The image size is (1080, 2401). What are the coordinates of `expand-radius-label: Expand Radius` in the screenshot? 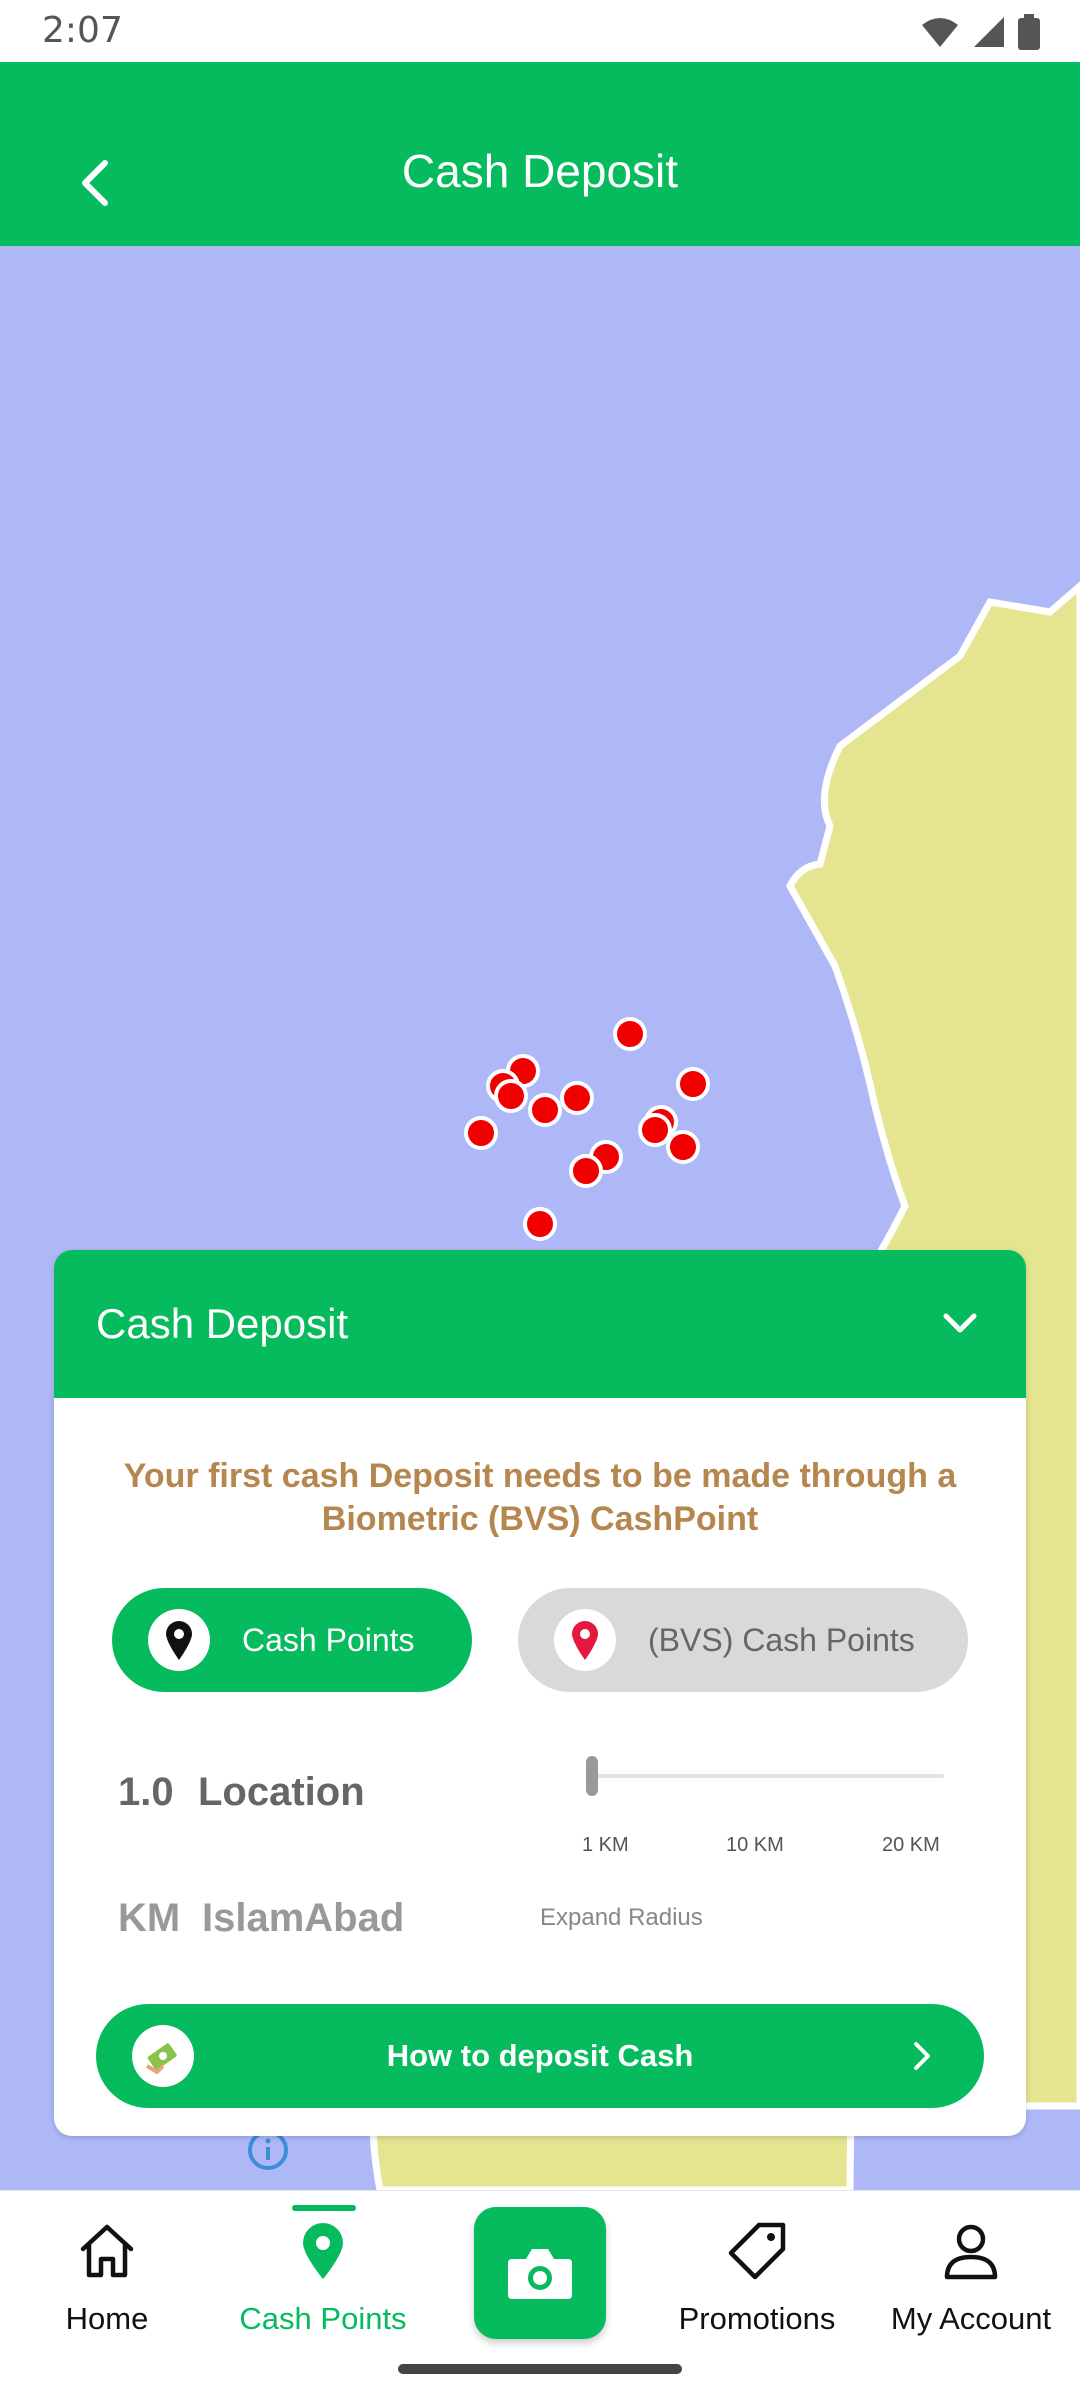 It's located at (621, 1917).